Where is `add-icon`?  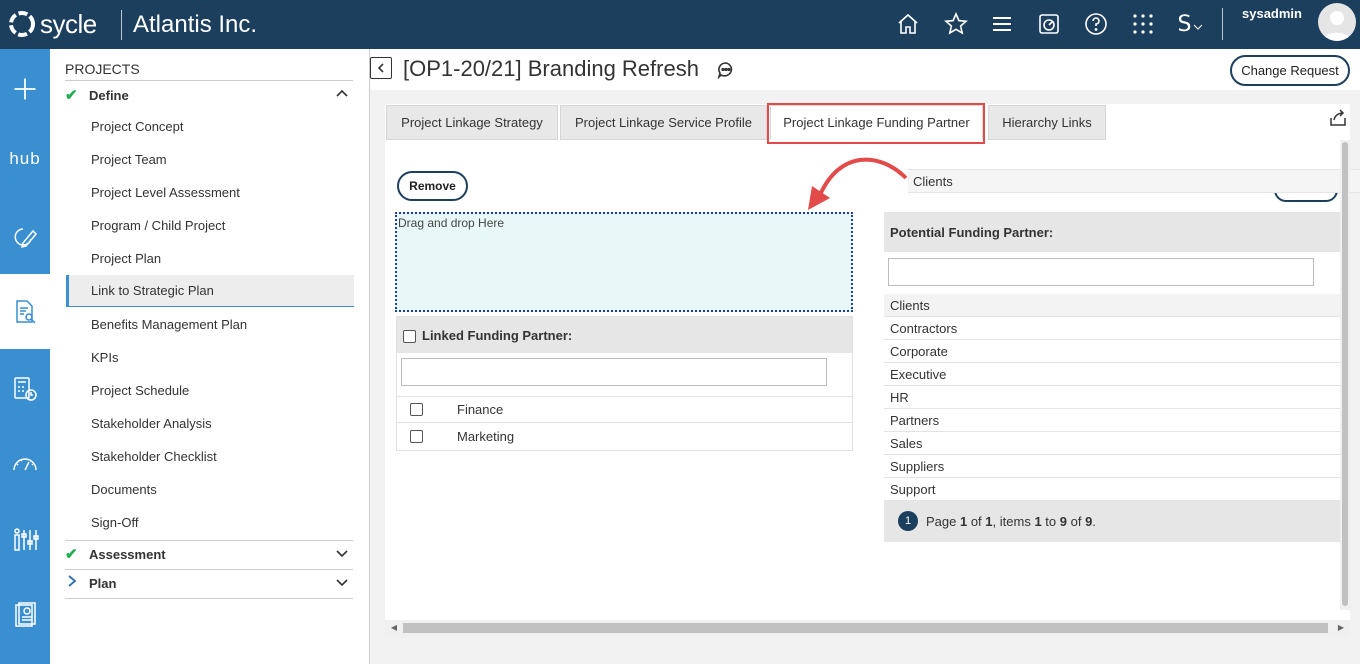 add-icon is located at coordinates (25, 88).